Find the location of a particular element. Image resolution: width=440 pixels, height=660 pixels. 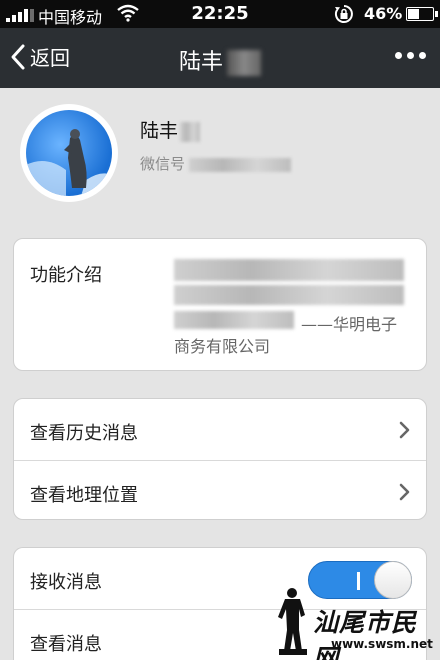

profile-name: 陆丰 is located at coordinates (170, 129).